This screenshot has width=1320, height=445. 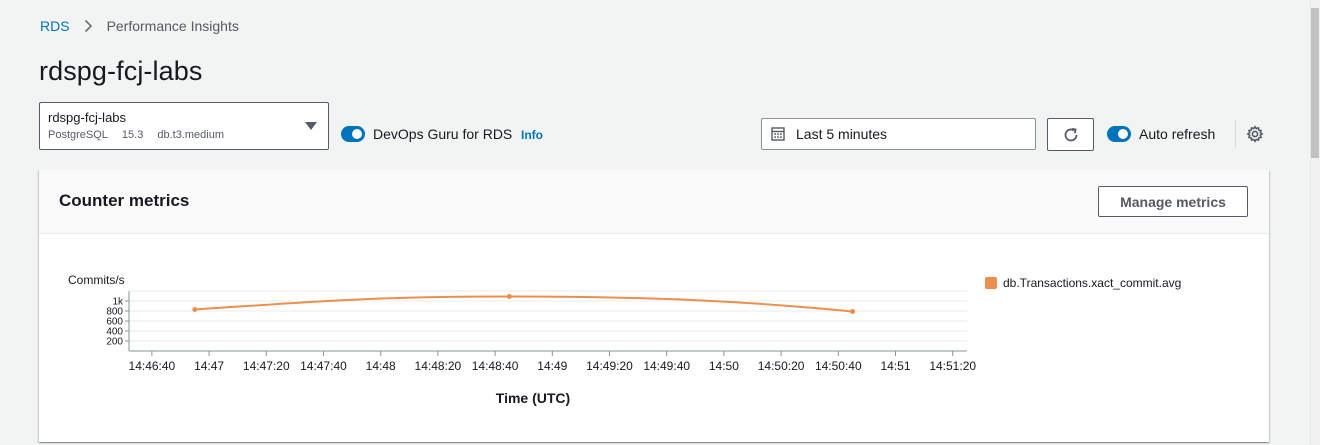 I want to click on chart-legend: db.Transactions.xact_commit.avg, so click(x=1083, y=283).